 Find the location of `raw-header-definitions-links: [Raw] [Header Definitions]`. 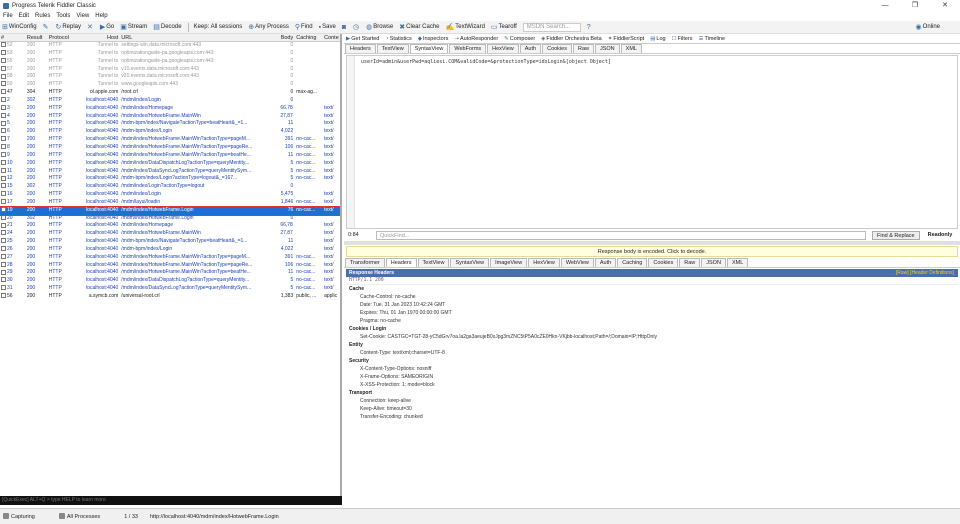

raw-header-definitions-links: [Raw] [Header Definitions] is located at coordinates (927, 273).